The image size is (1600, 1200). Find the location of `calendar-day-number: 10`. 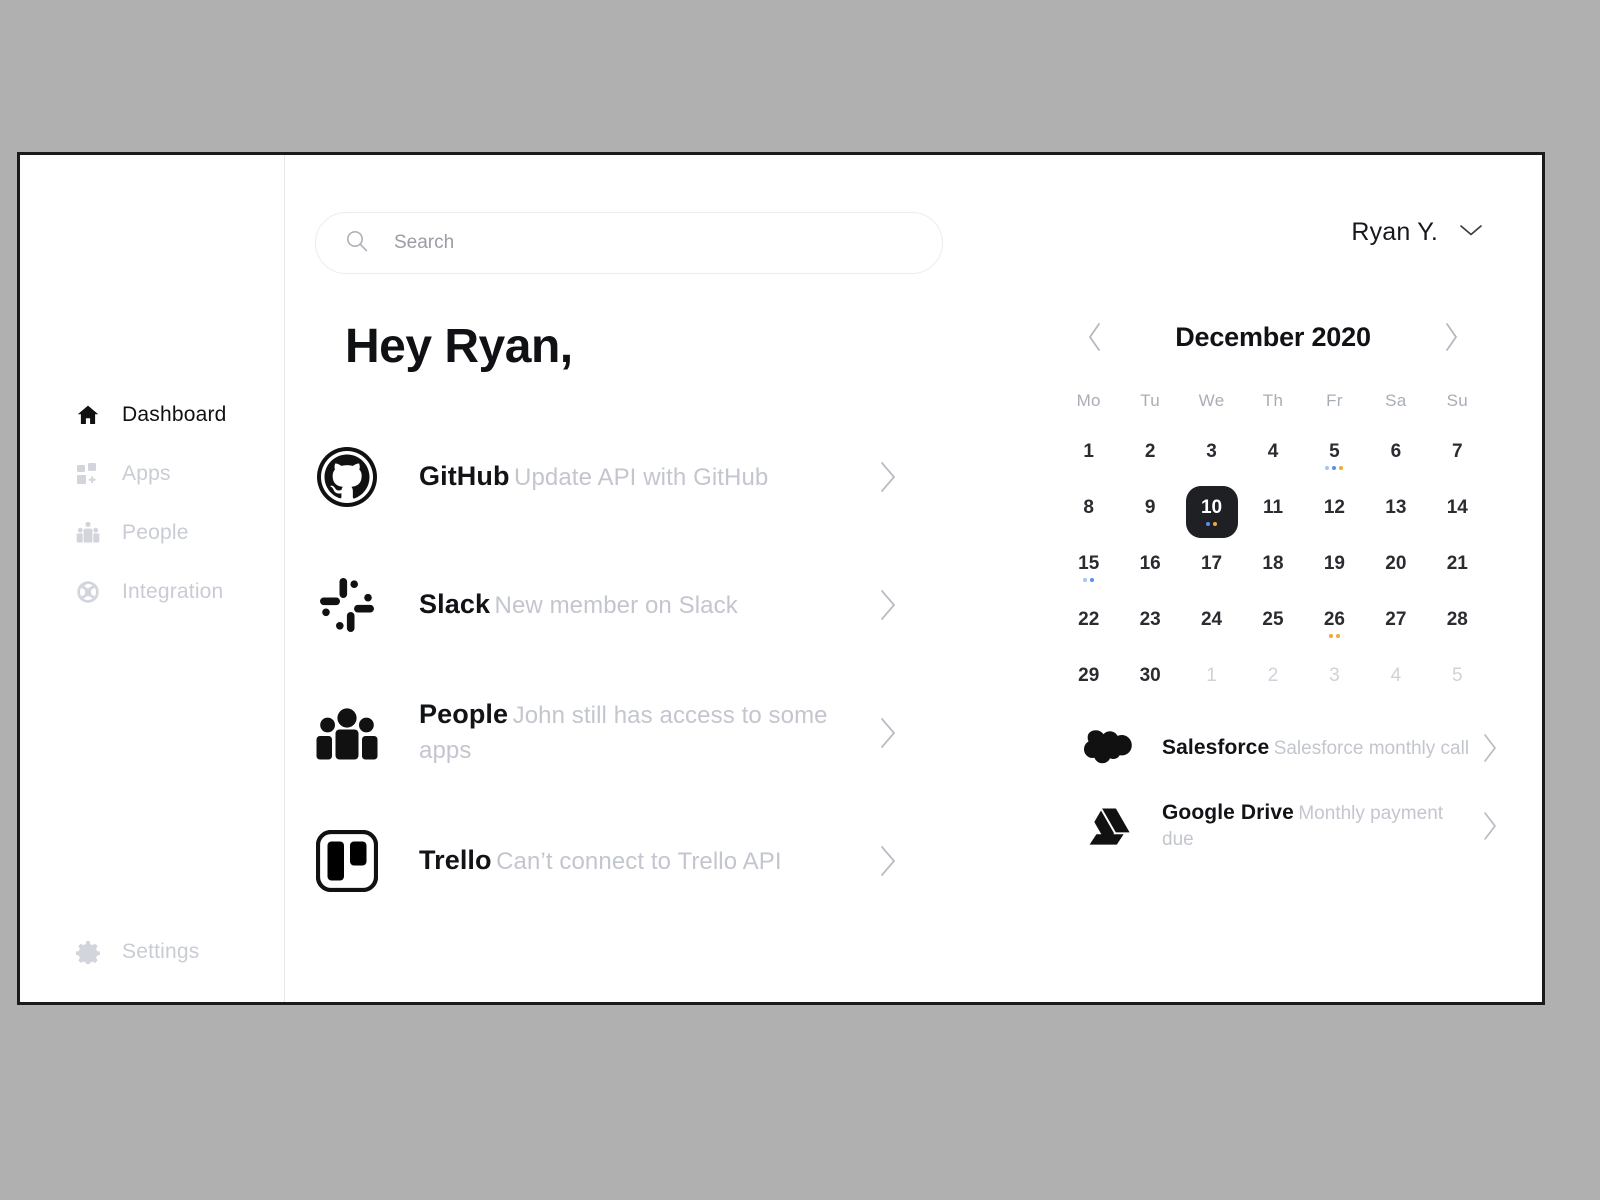

calendar-day-number: 10 is located at coordinates (1211, 507).